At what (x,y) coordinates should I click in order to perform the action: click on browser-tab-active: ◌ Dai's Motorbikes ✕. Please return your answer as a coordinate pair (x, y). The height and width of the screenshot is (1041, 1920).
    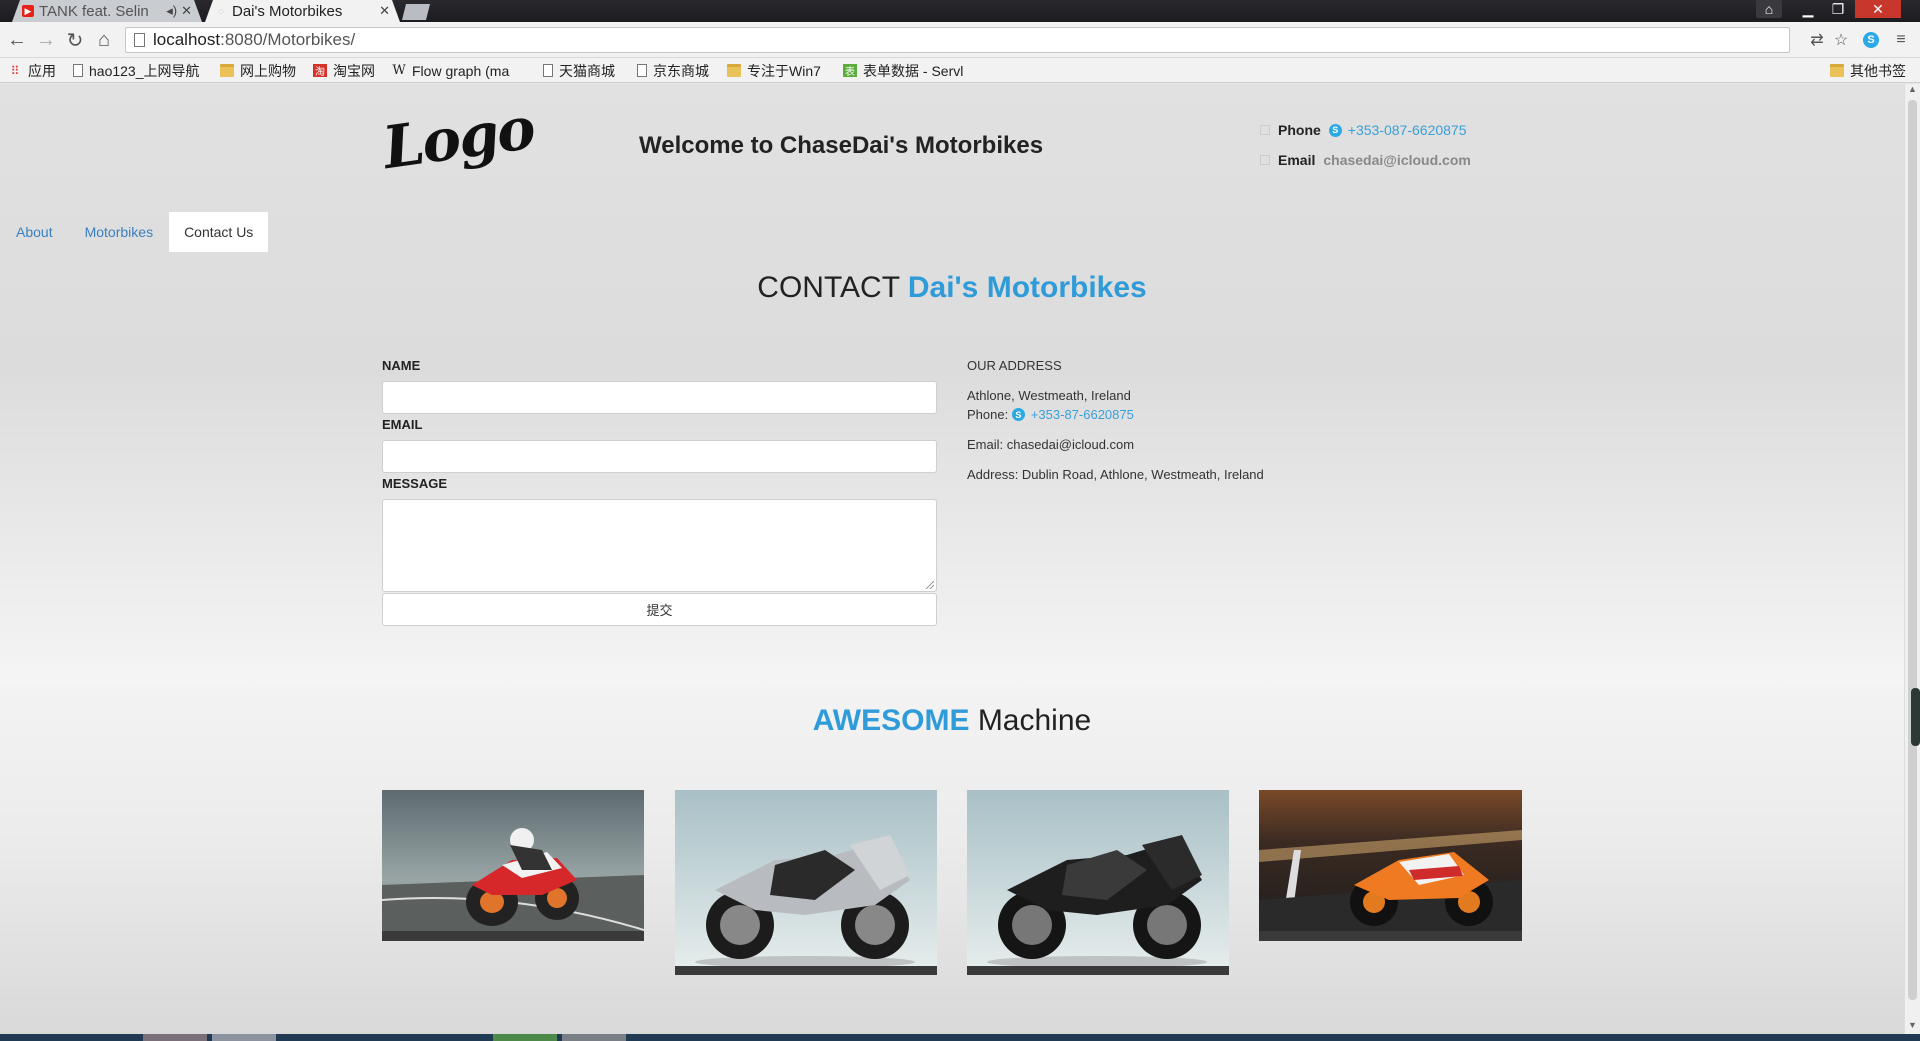
    Looking at the image, I should click on (302, 11).